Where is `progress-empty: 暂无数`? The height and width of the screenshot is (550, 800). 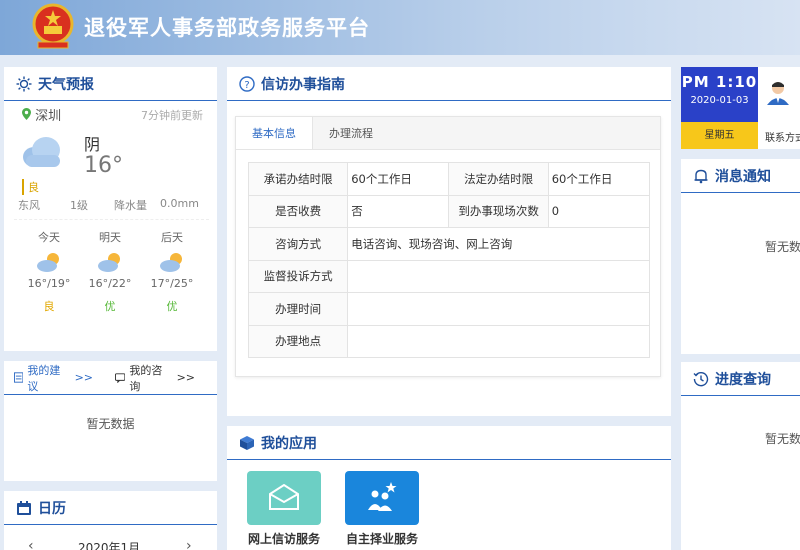 progress-empty: 暂无数 is located at coordinates (782, 439).